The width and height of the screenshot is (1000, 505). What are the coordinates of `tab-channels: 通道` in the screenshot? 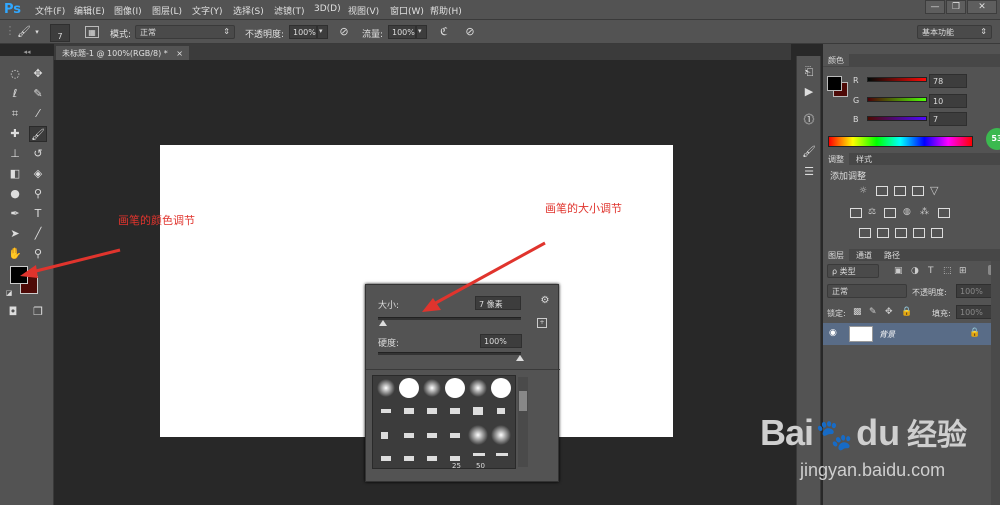 It's located at (864, 255).